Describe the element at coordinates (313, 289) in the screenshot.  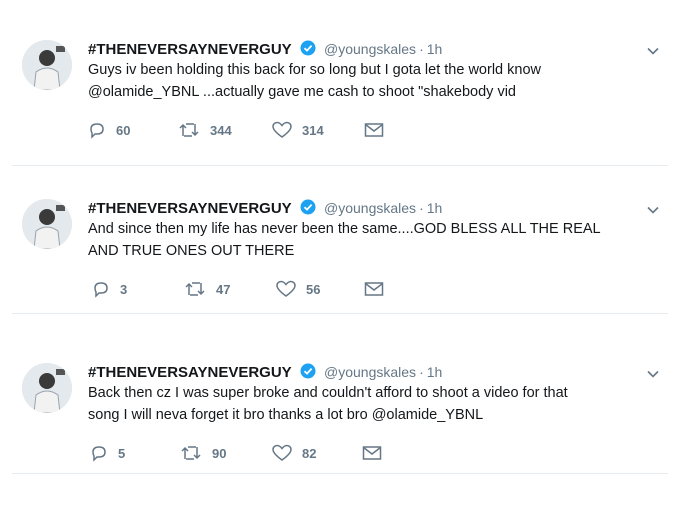
I see `like-count: 56` at that location.